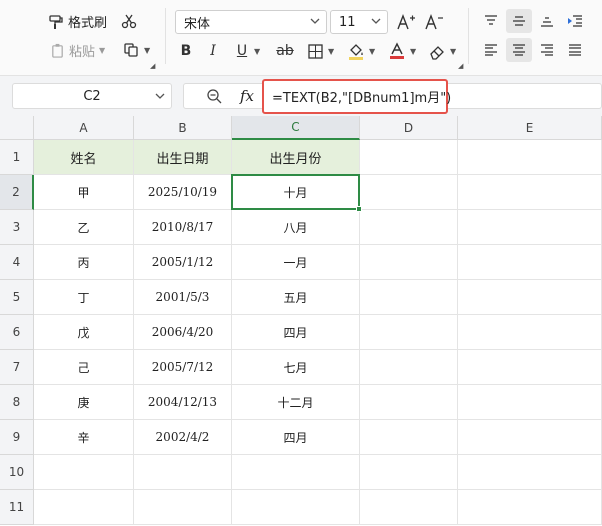 This screenshot has height=526, width=602. Describe the element at coordinates (131, 50) in the screenshot. I see `copy-button` at that location.